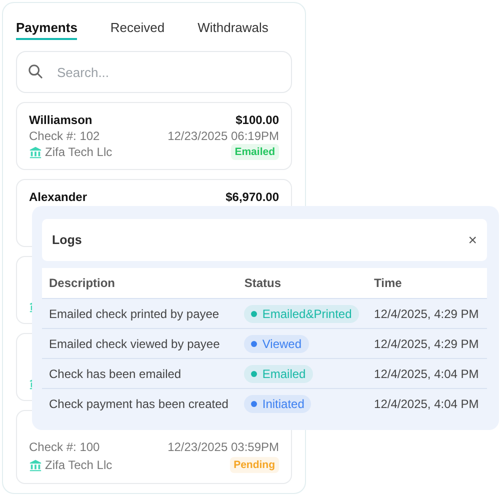 The height and width of the screenshot is (500, 500). Describe the element at coordinates (301, 313) in the screenshot. I see `status-badge: Emailed&Printed` at that location.